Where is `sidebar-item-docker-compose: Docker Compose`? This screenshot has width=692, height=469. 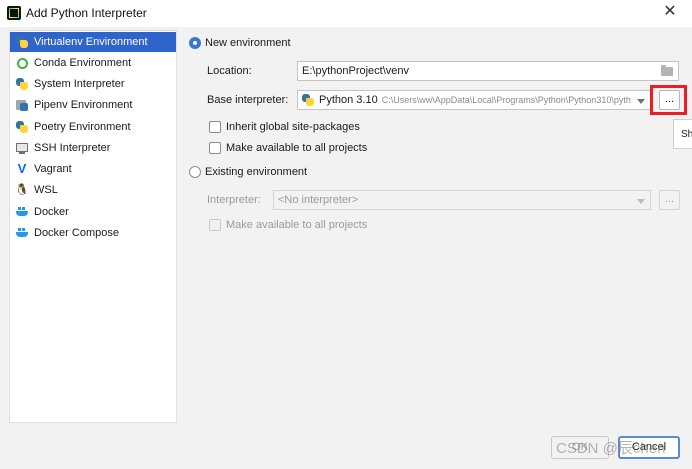 sidebar-item-docker-compose: Docker Compose is located at coordinates (93, 233).